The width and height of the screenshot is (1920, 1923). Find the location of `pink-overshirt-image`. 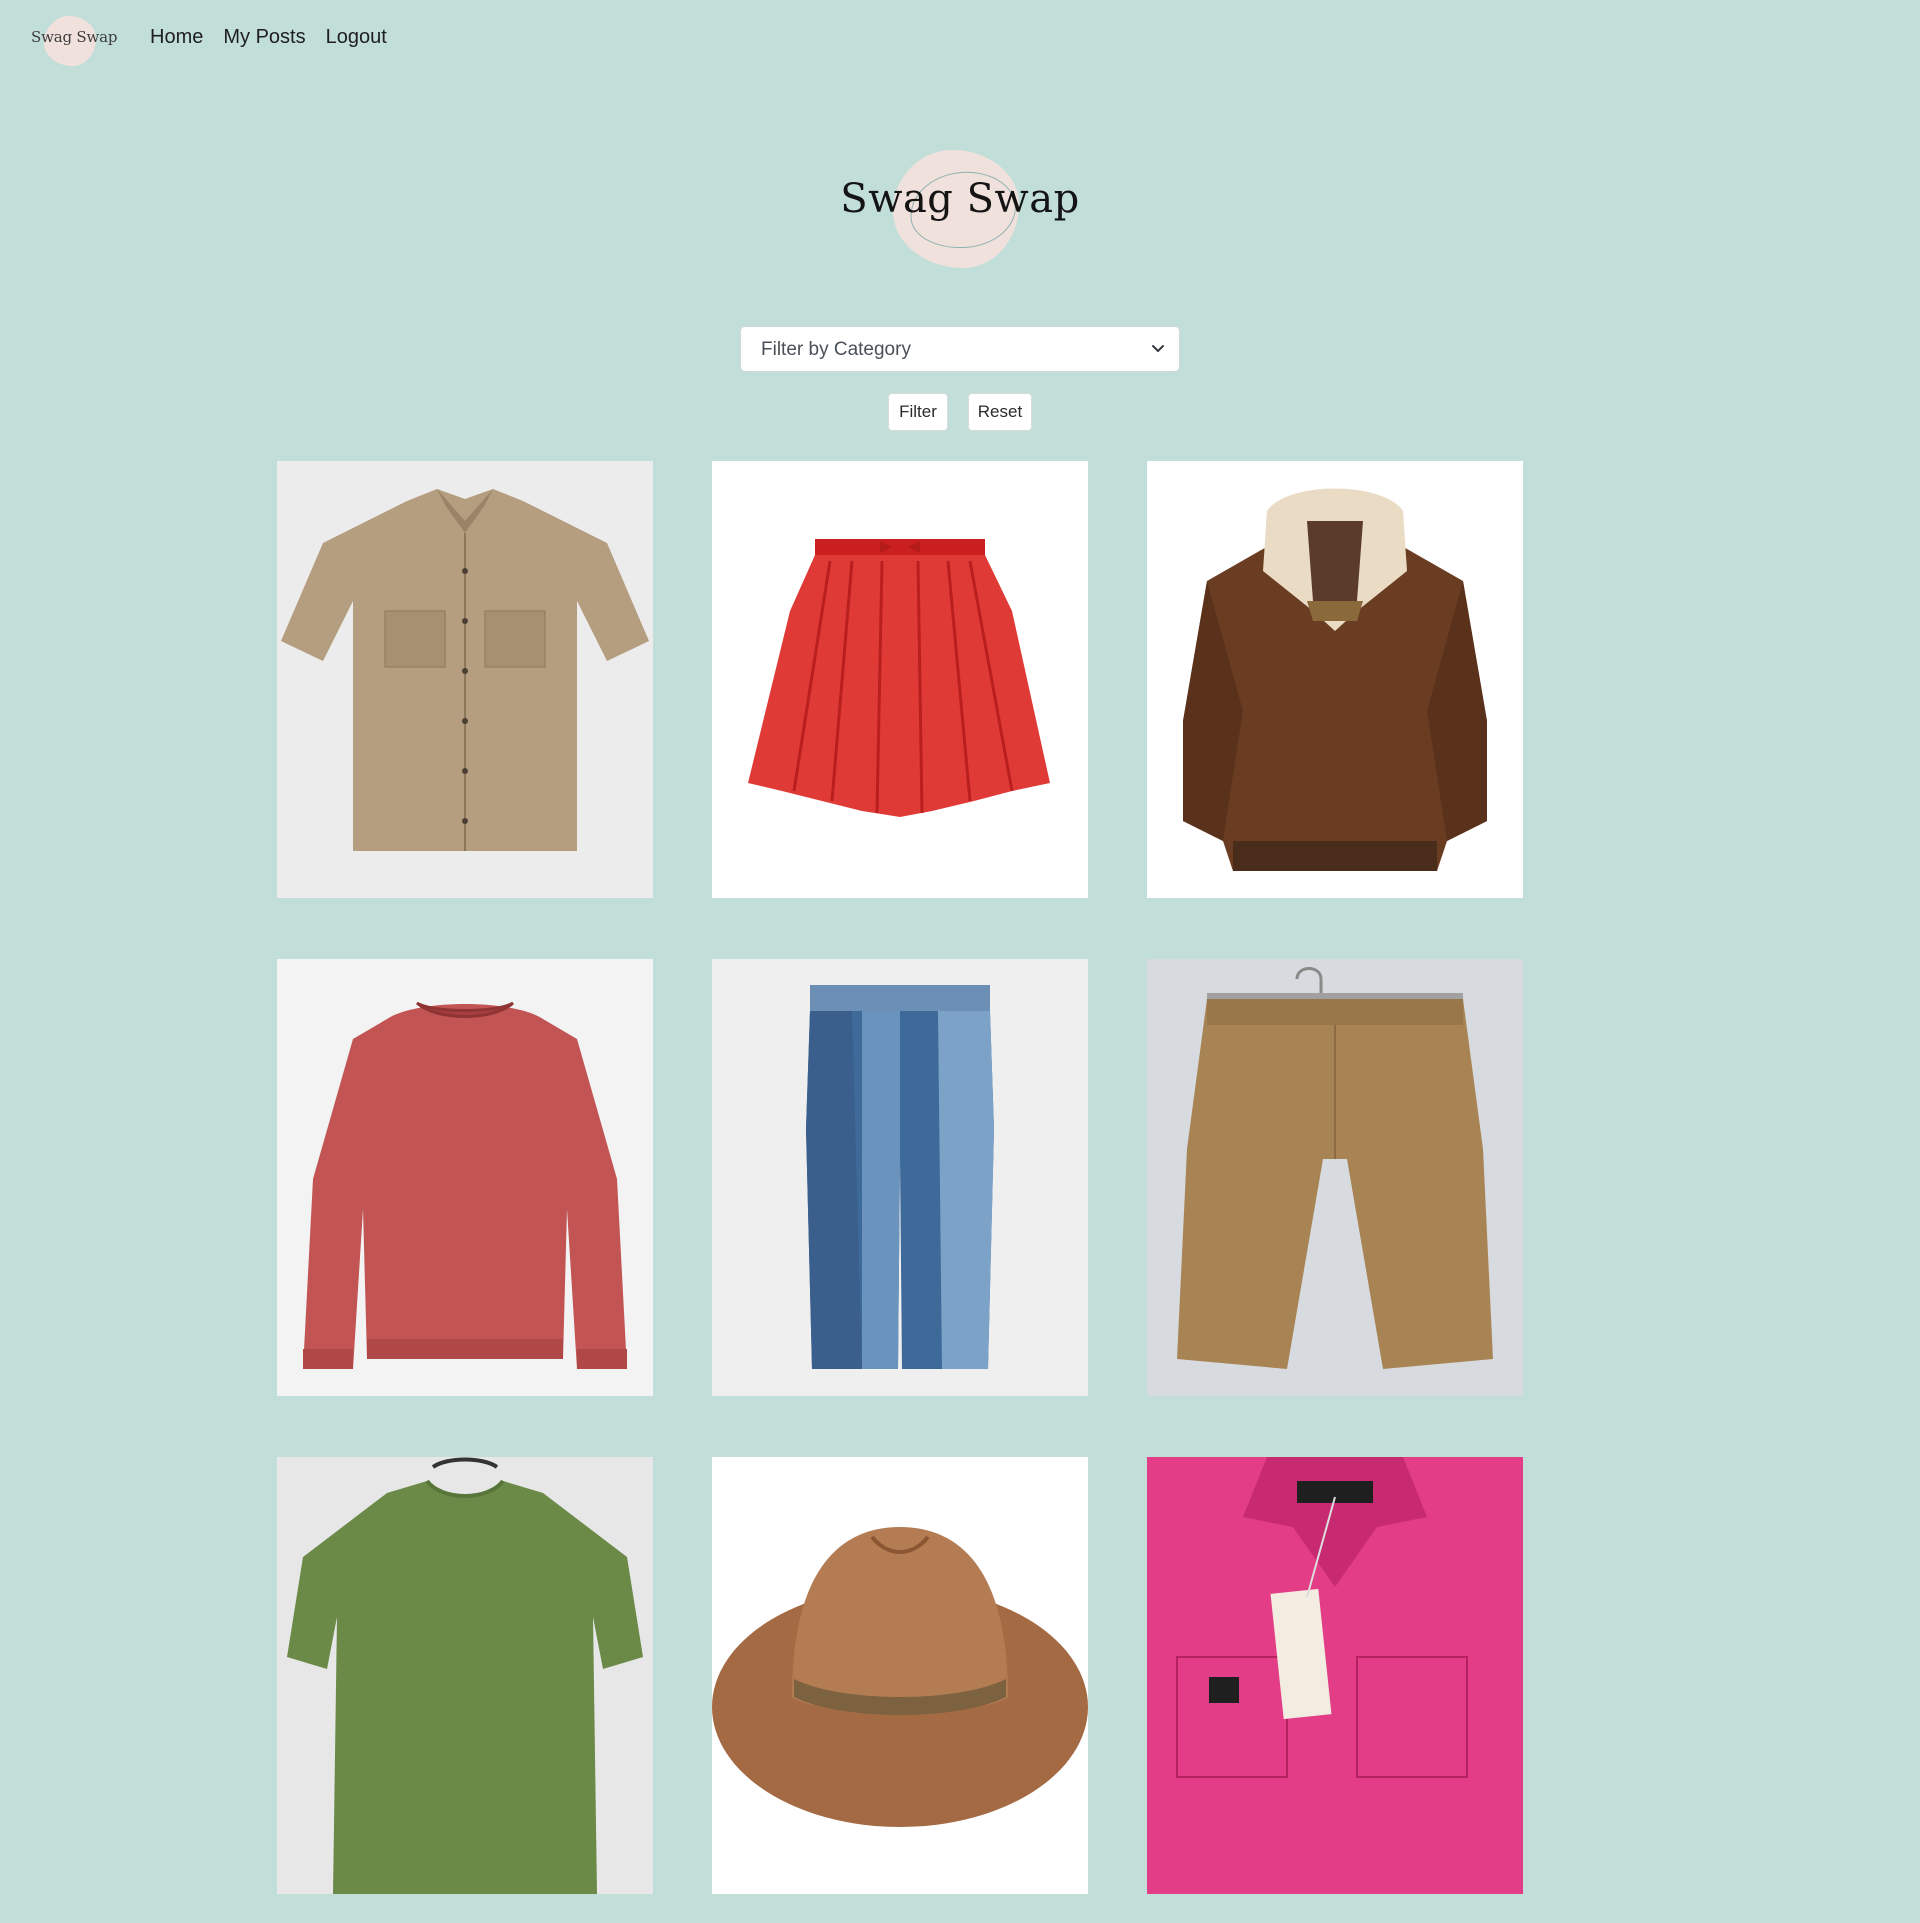

pink-overshirt-image is located at coordinates (1335, 1675).